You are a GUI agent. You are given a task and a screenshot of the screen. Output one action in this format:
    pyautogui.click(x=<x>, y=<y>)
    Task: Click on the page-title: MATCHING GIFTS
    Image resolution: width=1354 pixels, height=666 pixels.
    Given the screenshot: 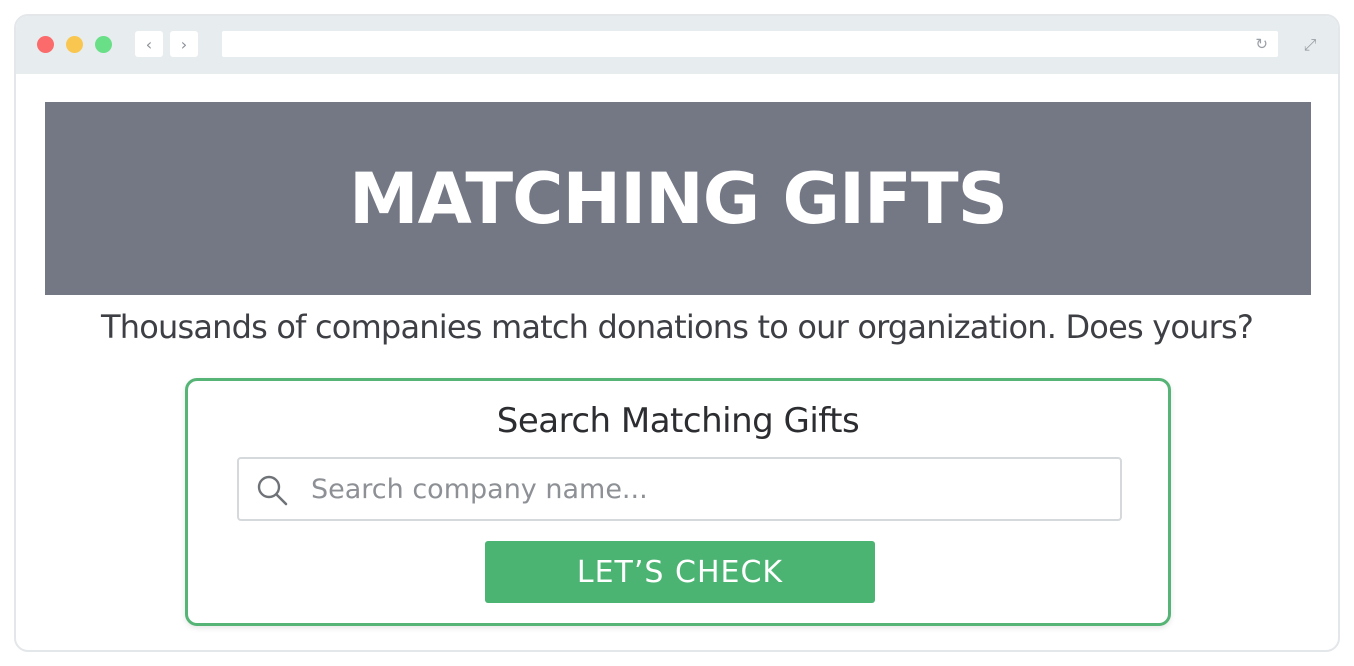 What is the action you would take?
    pyautogui.click(x=678, y=198)
    